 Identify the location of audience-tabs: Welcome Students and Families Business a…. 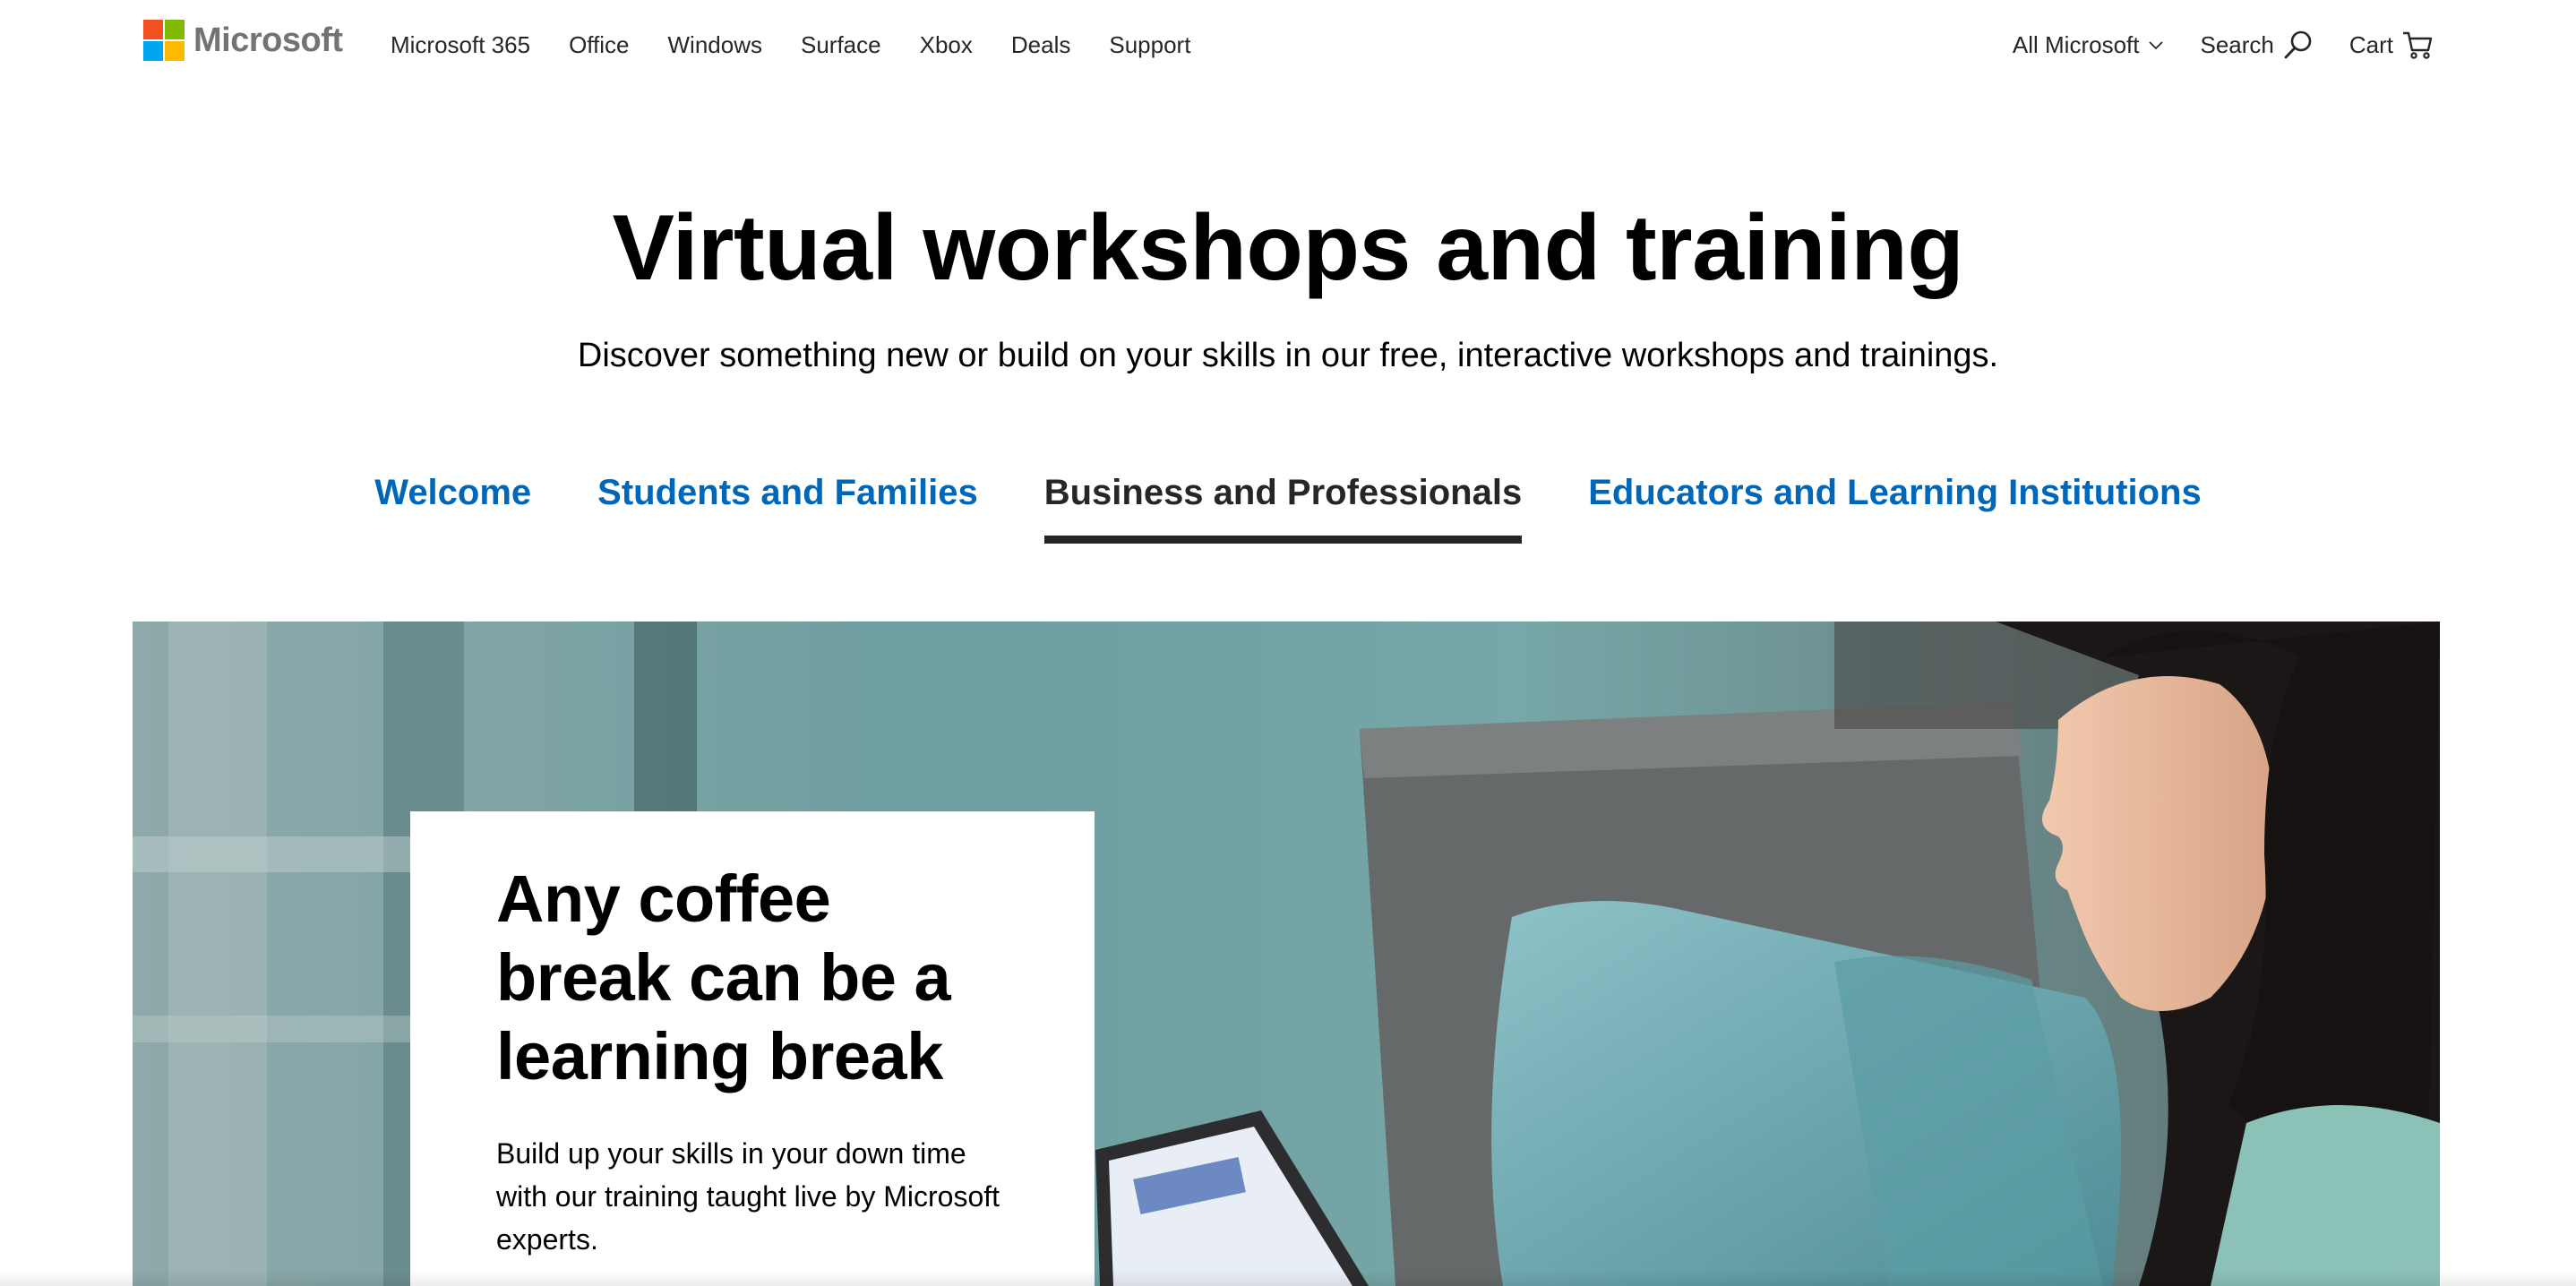
(1288, 505).